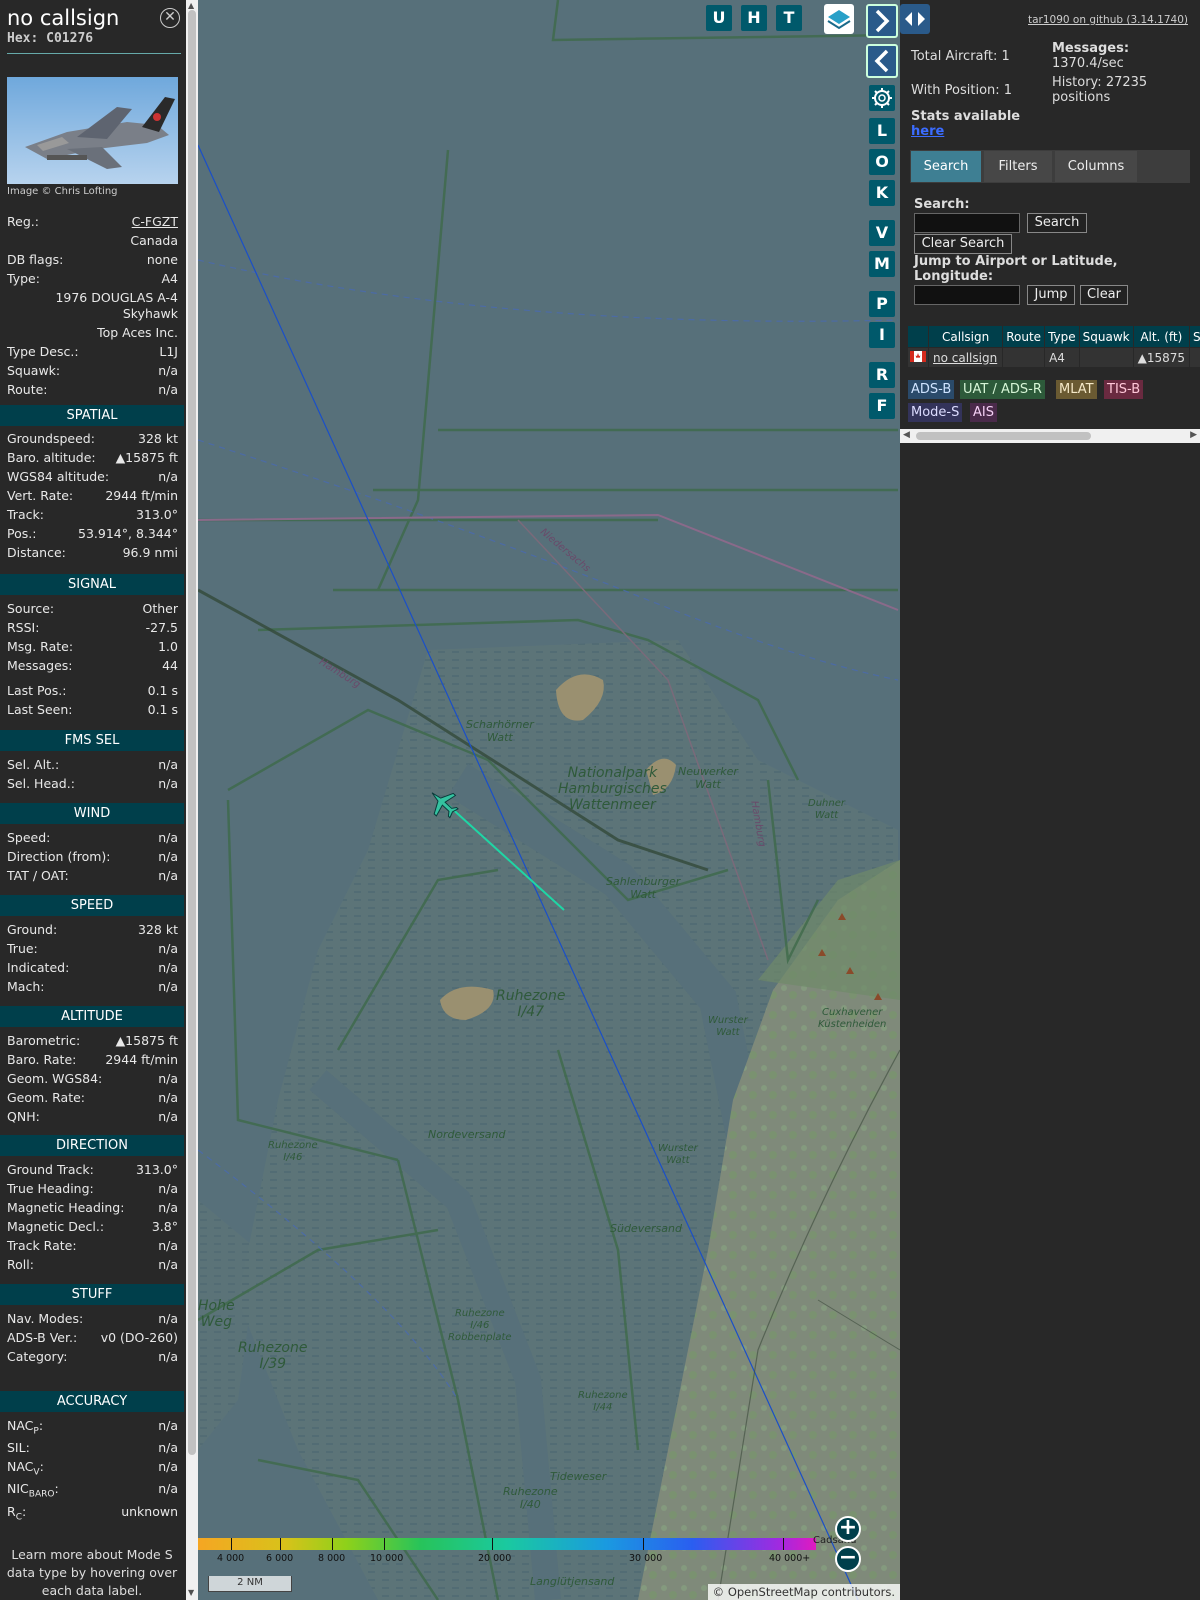  I want to click on close-icon: ✕, so click(170, 18).